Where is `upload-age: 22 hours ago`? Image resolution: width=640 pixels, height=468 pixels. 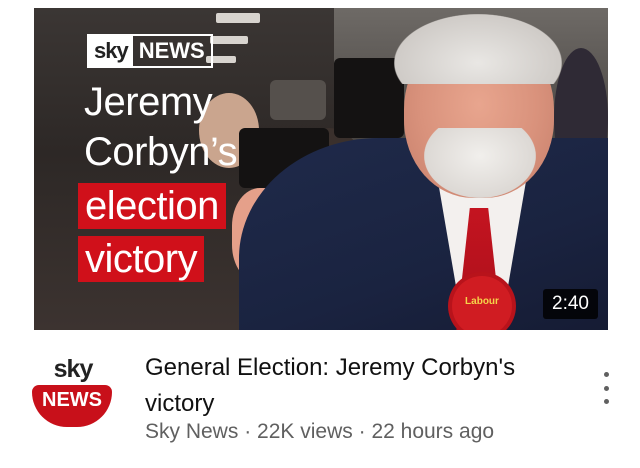
upload-age: 22 hours ago is located at coordinates (433, 431).